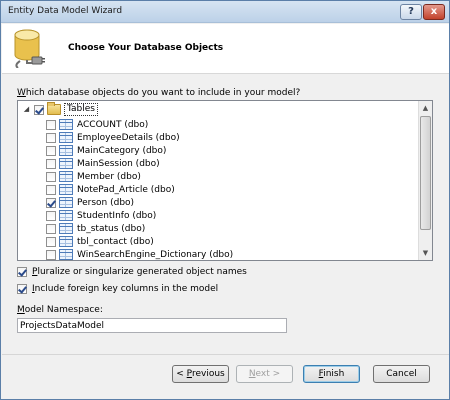 This screenshot has height=400, width=450. I want to click on table-label: MainSession (dbo), so click(118, 163).